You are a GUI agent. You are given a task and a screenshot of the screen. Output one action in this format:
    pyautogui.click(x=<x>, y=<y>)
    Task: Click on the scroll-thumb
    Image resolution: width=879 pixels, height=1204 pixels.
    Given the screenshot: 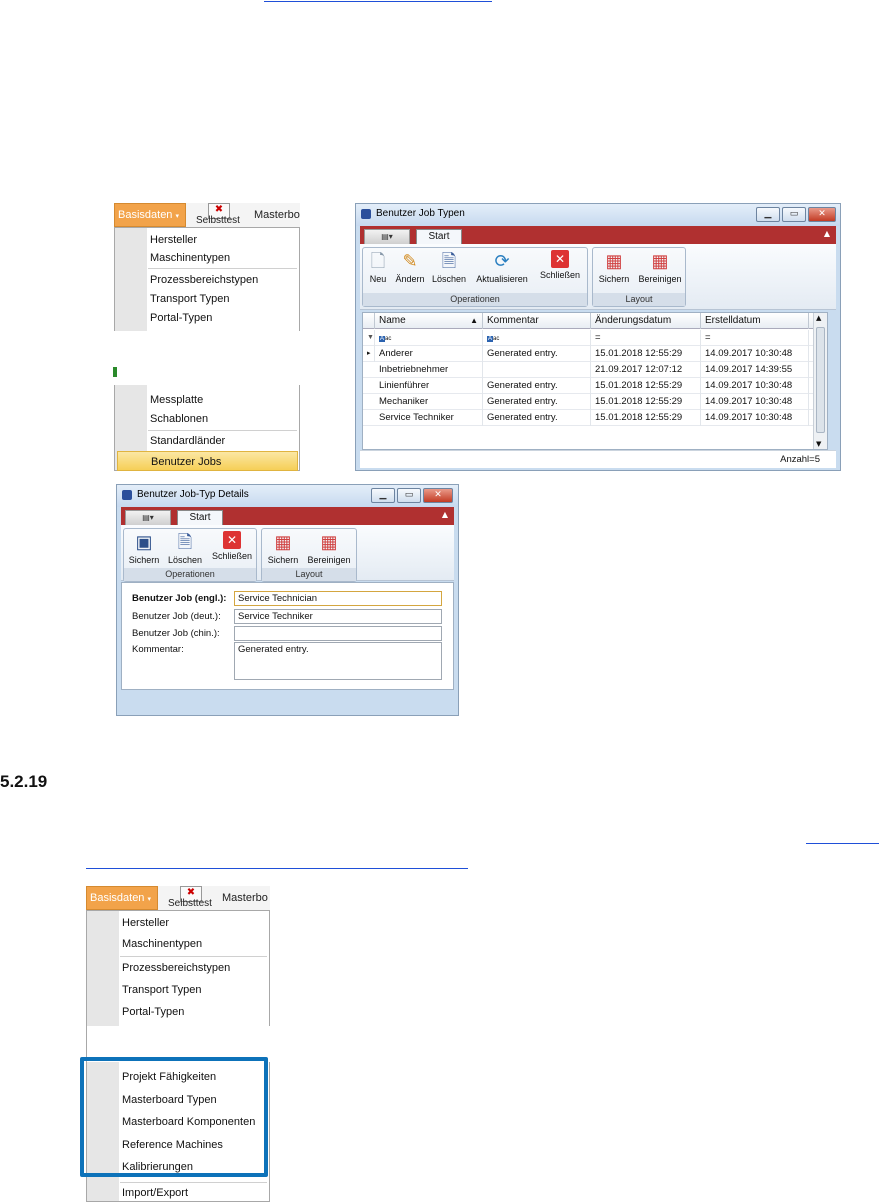 What is the action you would take?
    pyautogui.click(x=820, y=380)
    